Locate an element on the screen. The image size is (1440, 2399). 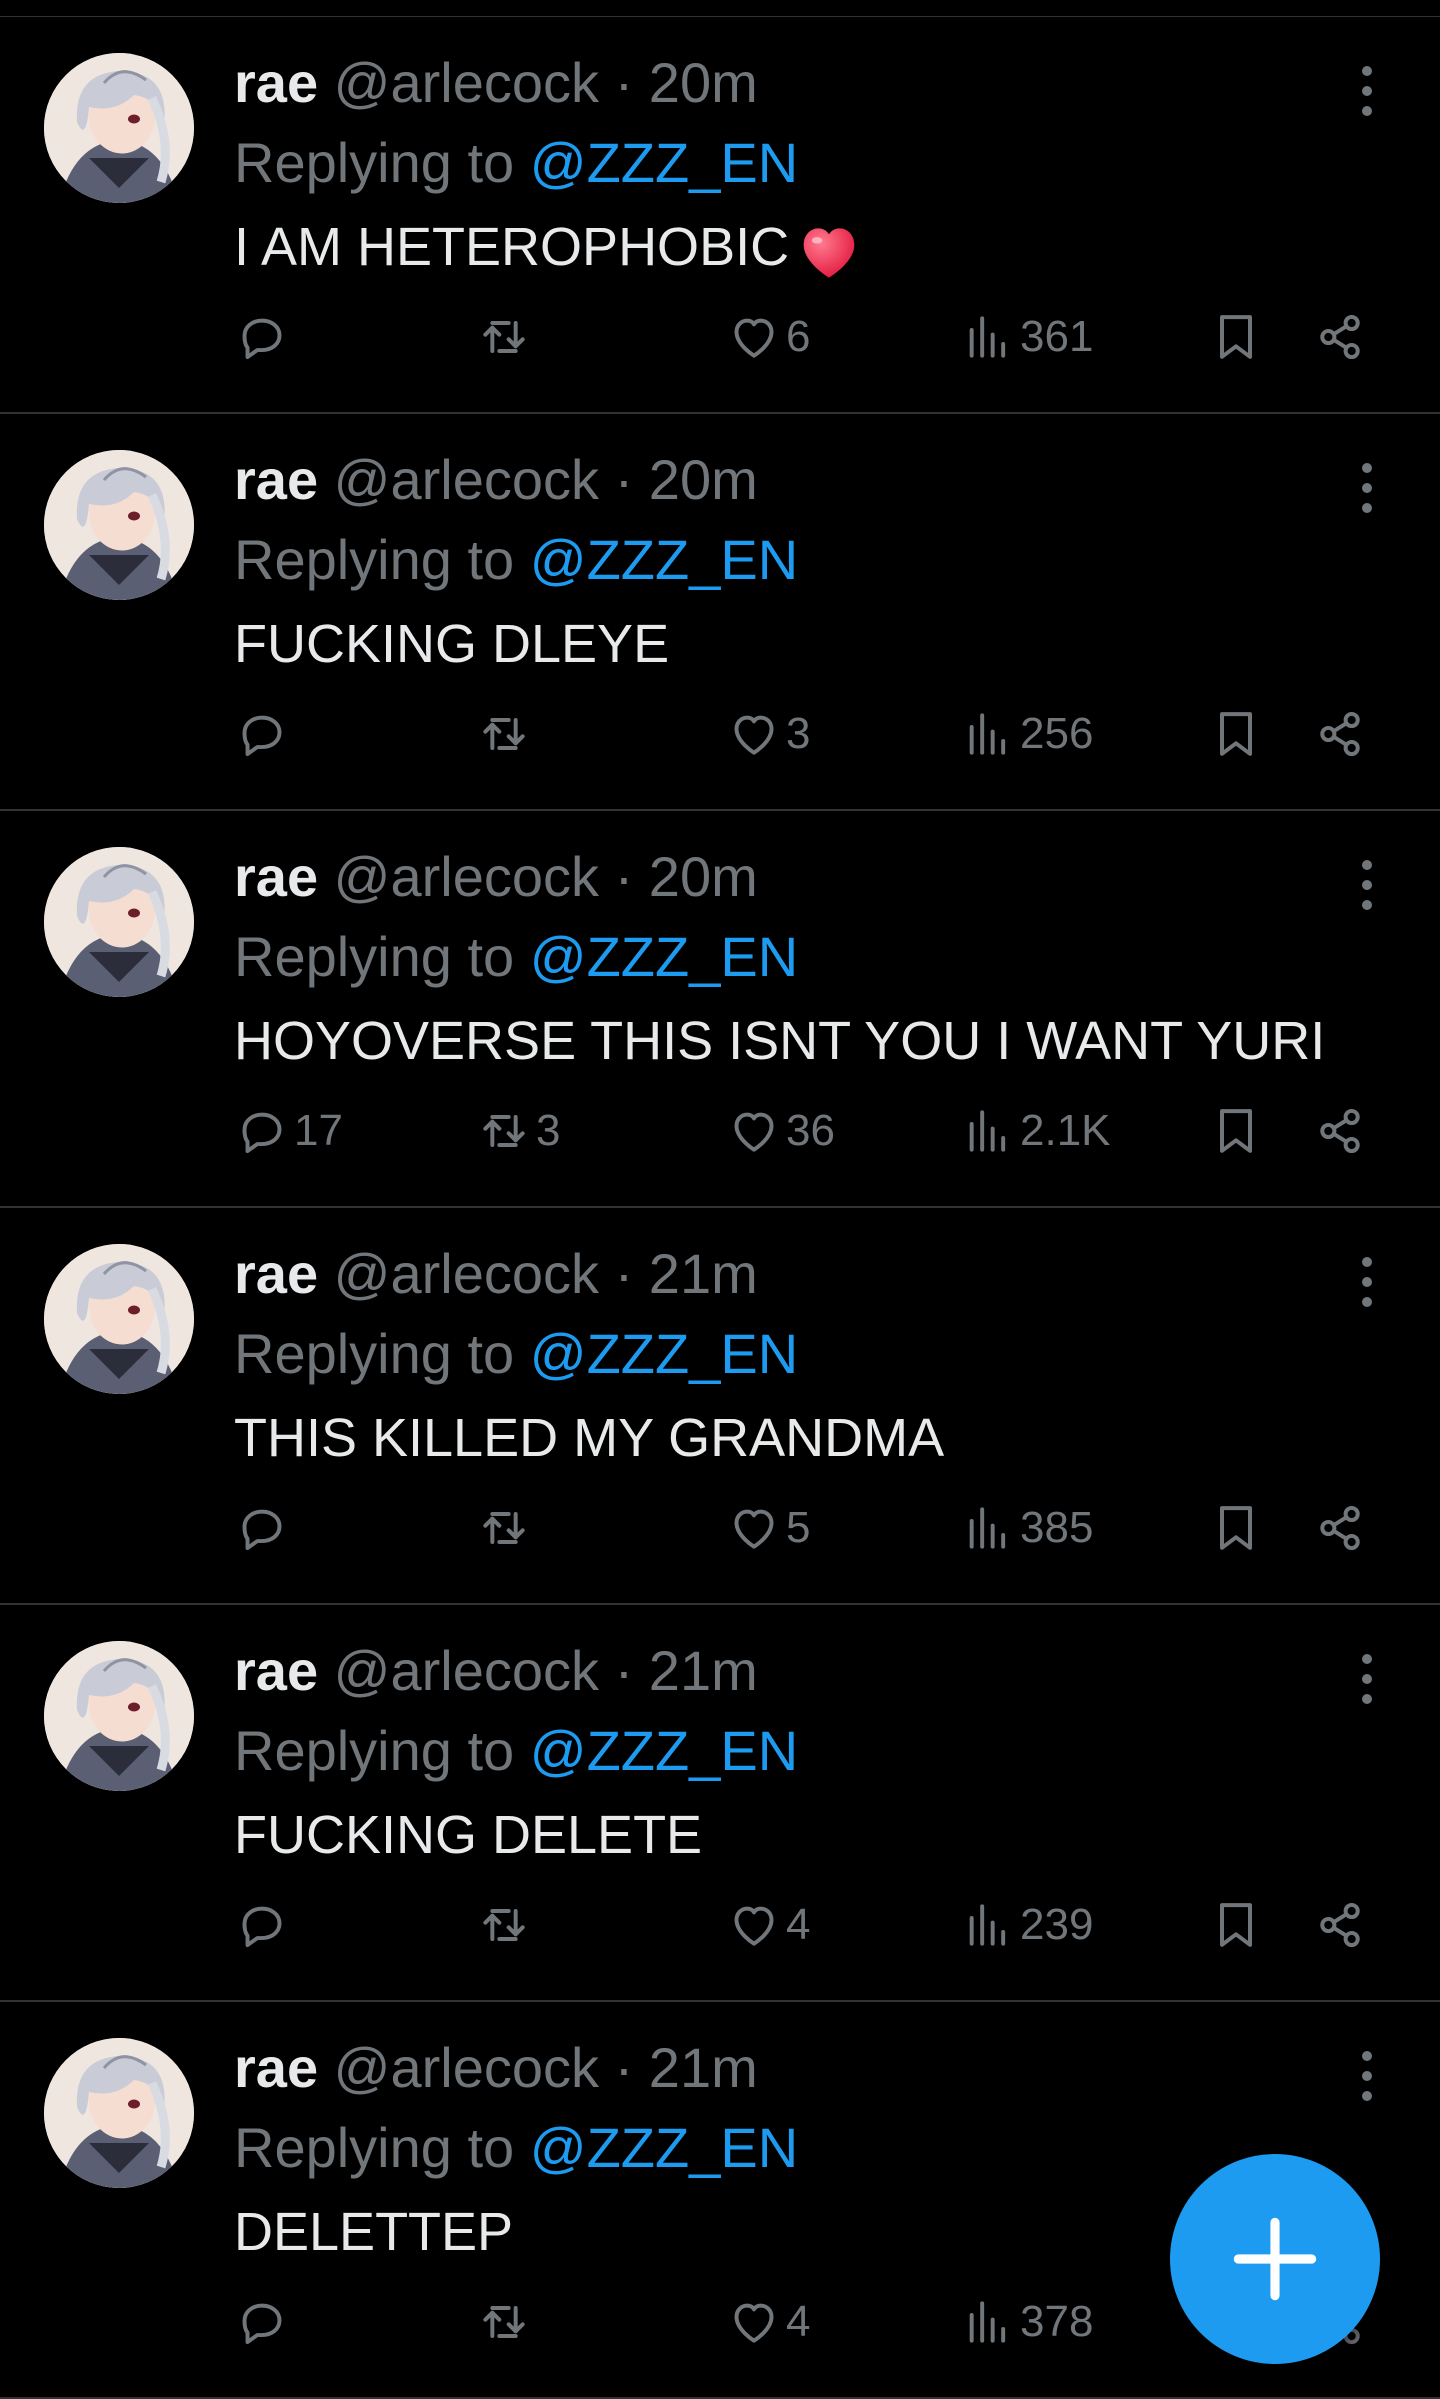
like-button: 3 is located at coordinates (768, 734).